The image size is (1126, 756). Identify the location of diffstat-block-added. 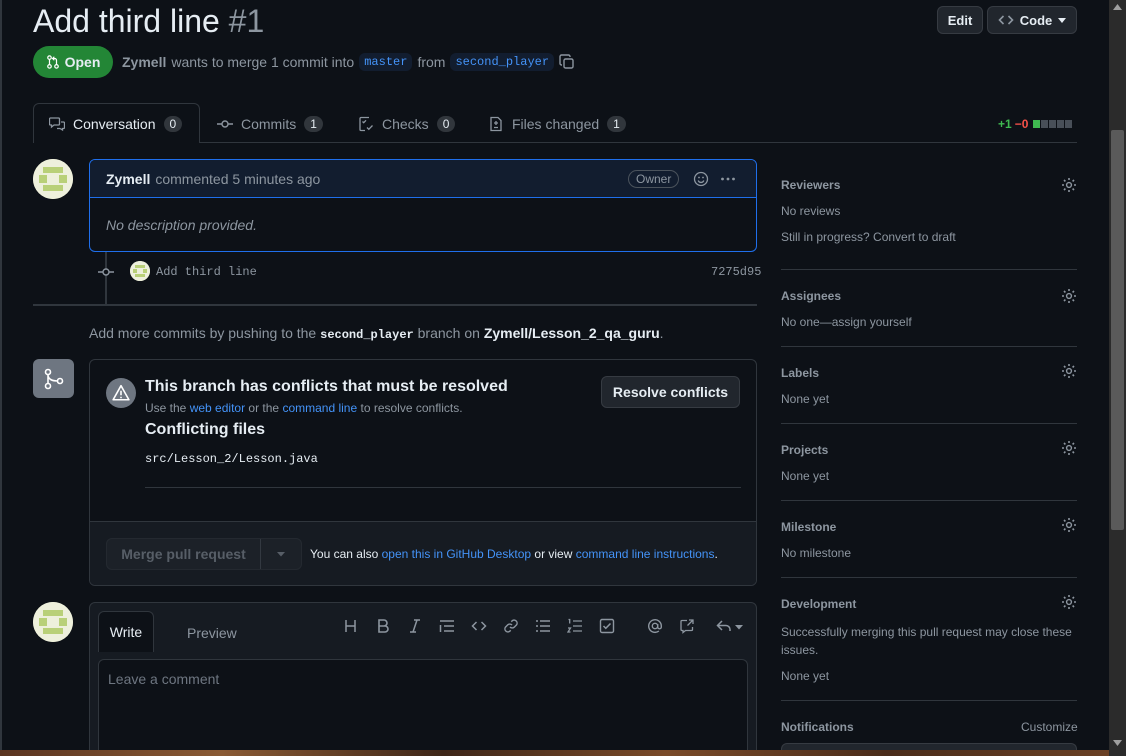
(1037, 124).